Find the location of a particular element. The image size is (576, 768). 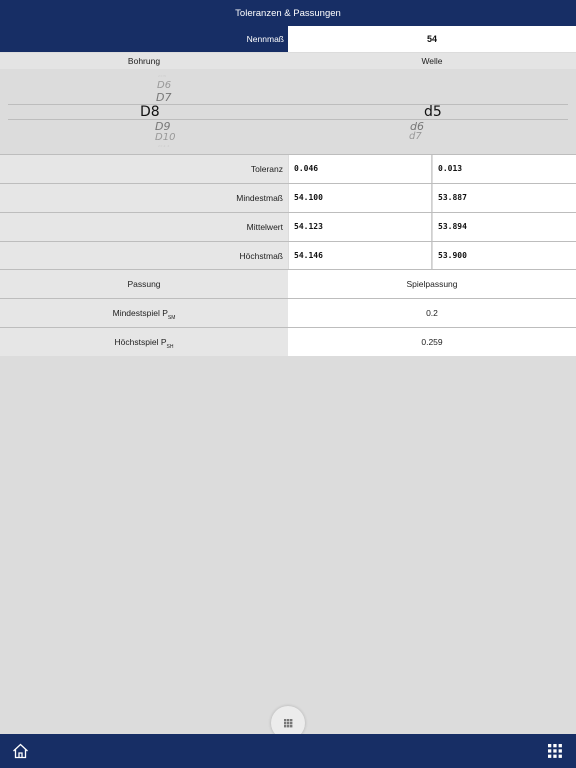

picker-option: D6 is located at coordinates (164, 85).